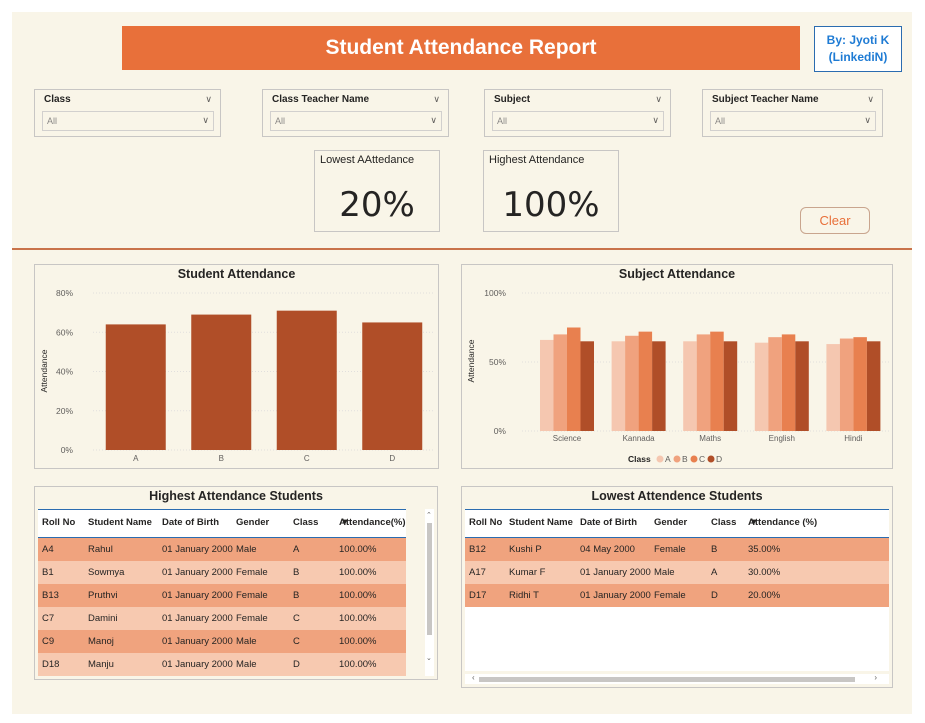 This screenshot has width=925, height=723. What do you see at coordinates (761, 386) in the screenshot?
I see `bar-english-a` at bounding box center [761, 386].